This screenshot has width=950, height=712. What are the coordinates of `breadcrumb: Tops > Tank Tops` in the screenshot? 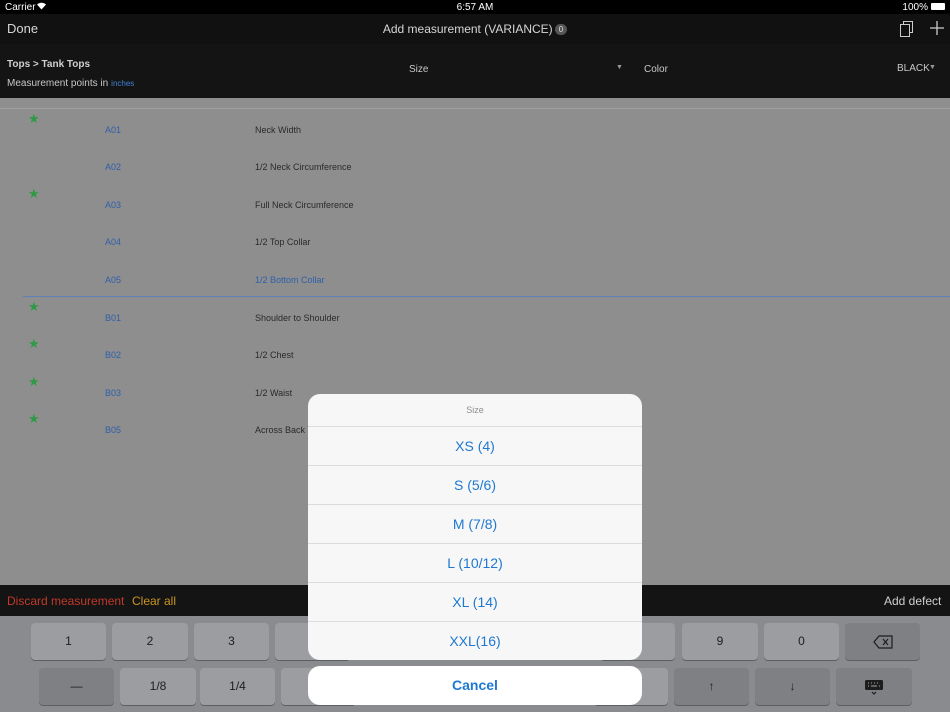 It's located at (49, 64).